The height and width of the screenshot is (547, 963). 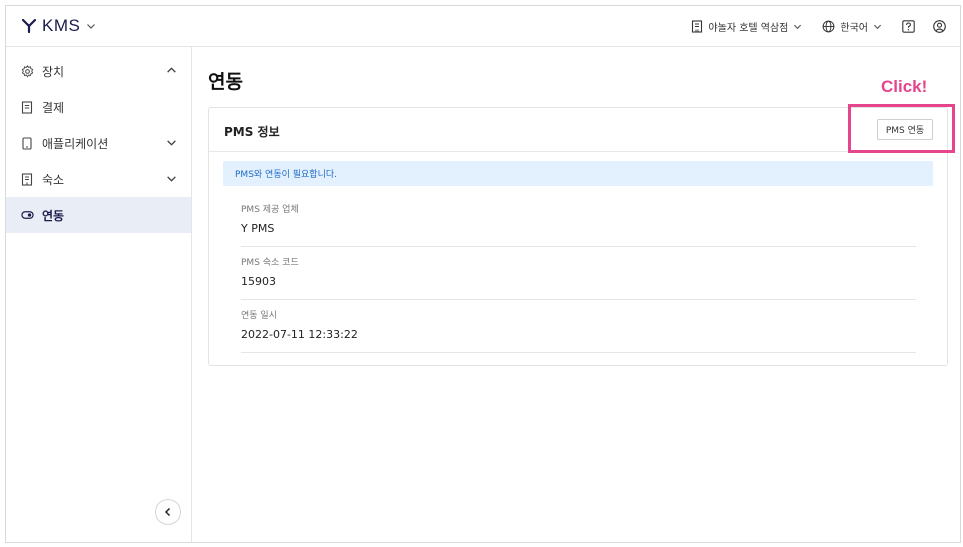 I want to click on chevron-left-icon, so click(x=167, y=512).